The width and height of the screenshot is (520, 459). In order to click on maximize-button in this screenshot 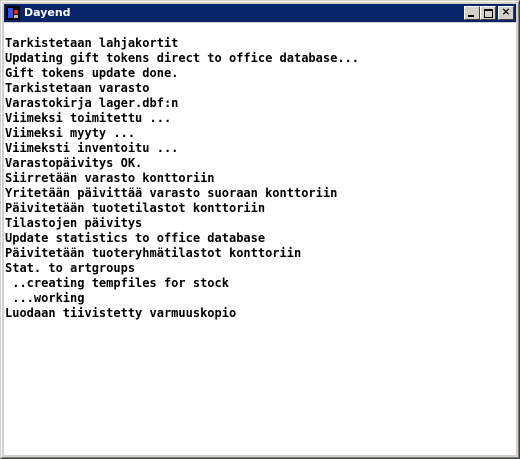, I will do `click(488, 13)`.